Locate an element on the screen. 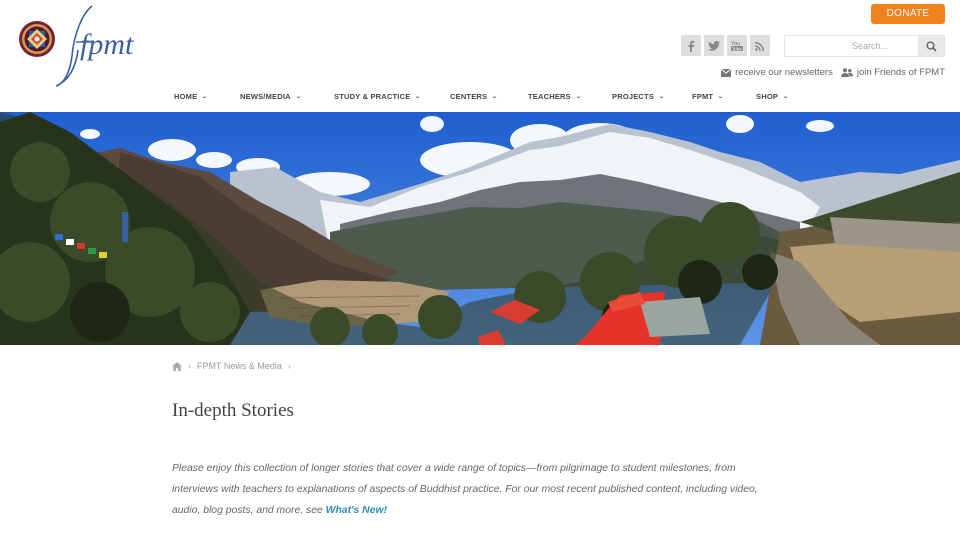 The height and width of the screenshot is (534, 960). nav-item-fpmt: FPMT ⌄ is located at coordinates (708, 96).